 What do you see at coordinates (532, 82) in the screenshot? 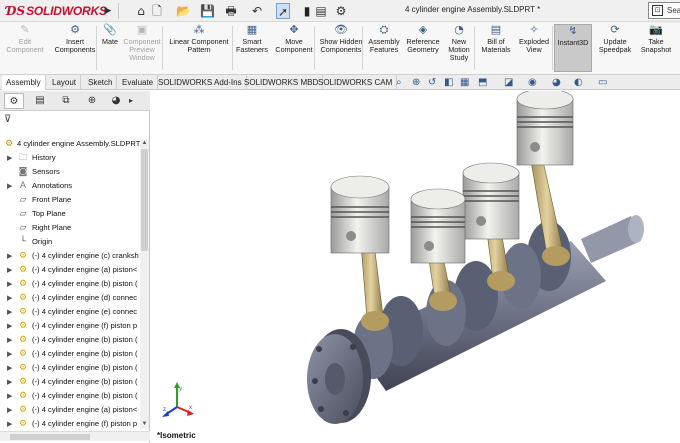
I see `hide-show-items-icon: ◉` at bounding box center [532, 82].